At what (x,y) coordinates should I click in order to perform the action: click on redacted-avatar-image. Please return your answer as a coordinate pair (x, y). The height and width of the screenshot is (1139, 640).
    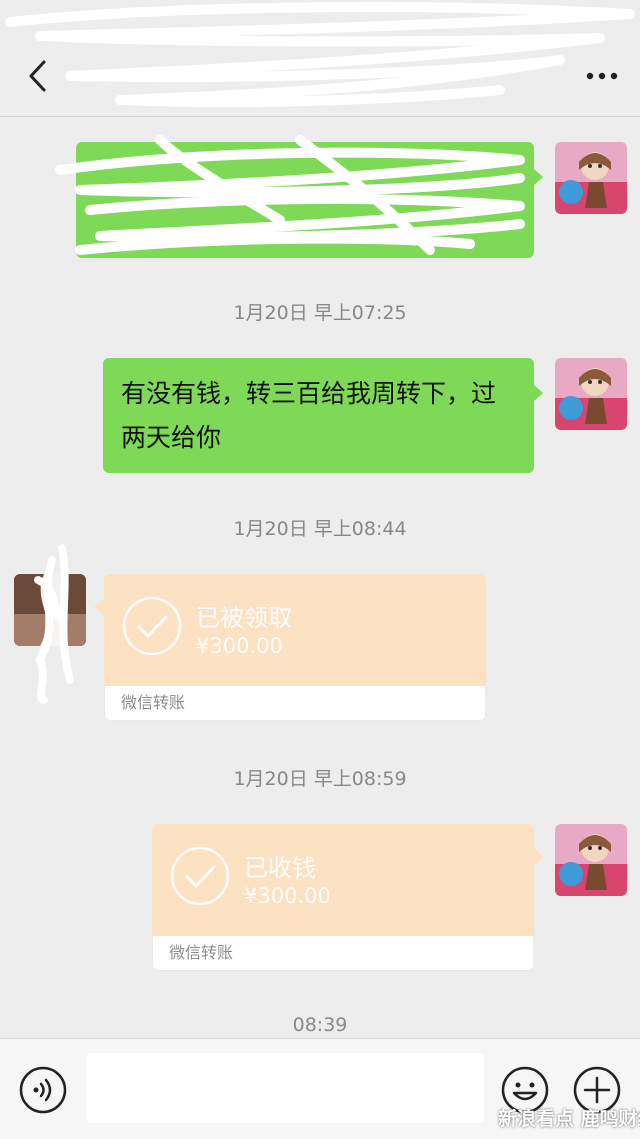
    Looking at the image, I should click on (50, 610).